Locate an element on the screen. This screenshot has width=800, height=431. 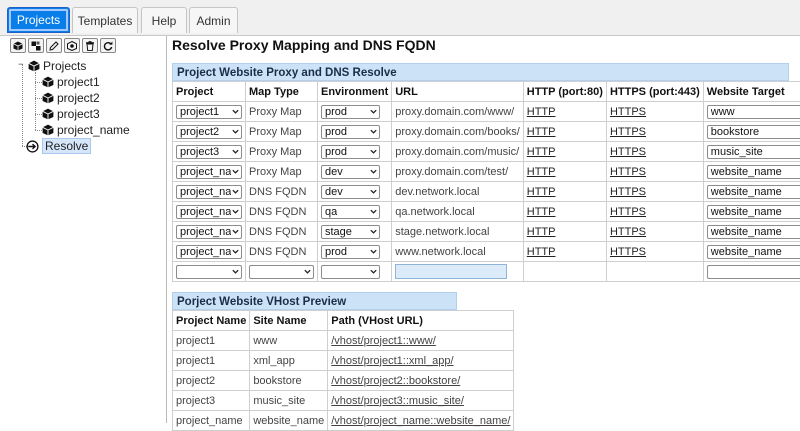
tree-node-projects: Projects is located at coordinates (57, 66).